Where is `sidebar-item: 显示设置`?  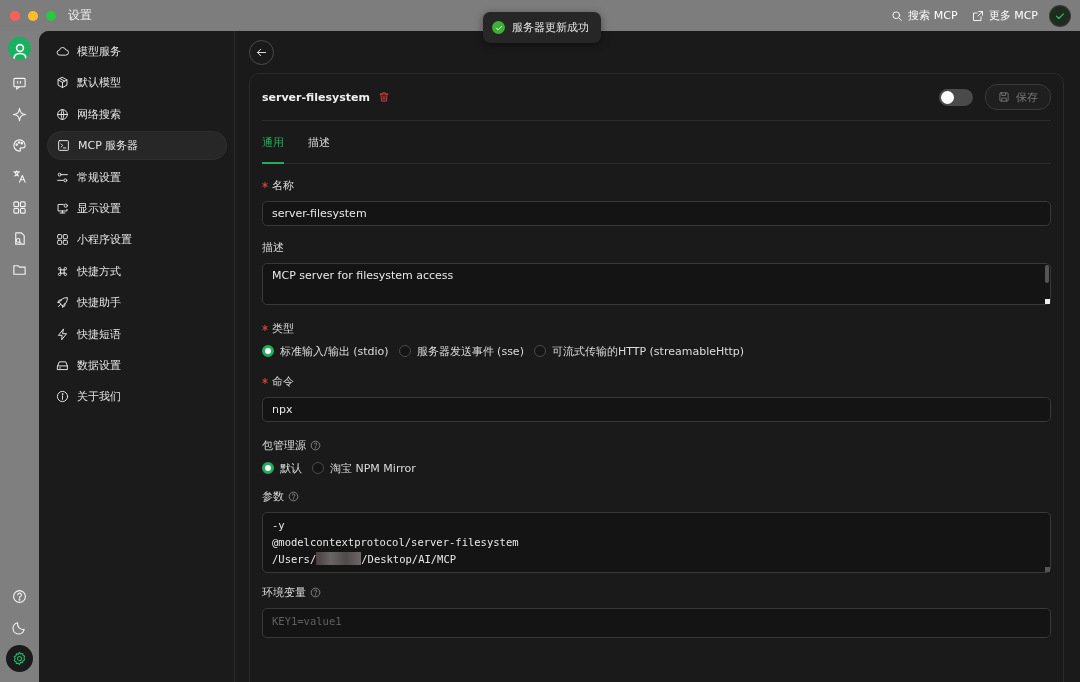 sidebar-item: 显示设置 is located at coordinates (137, 208).